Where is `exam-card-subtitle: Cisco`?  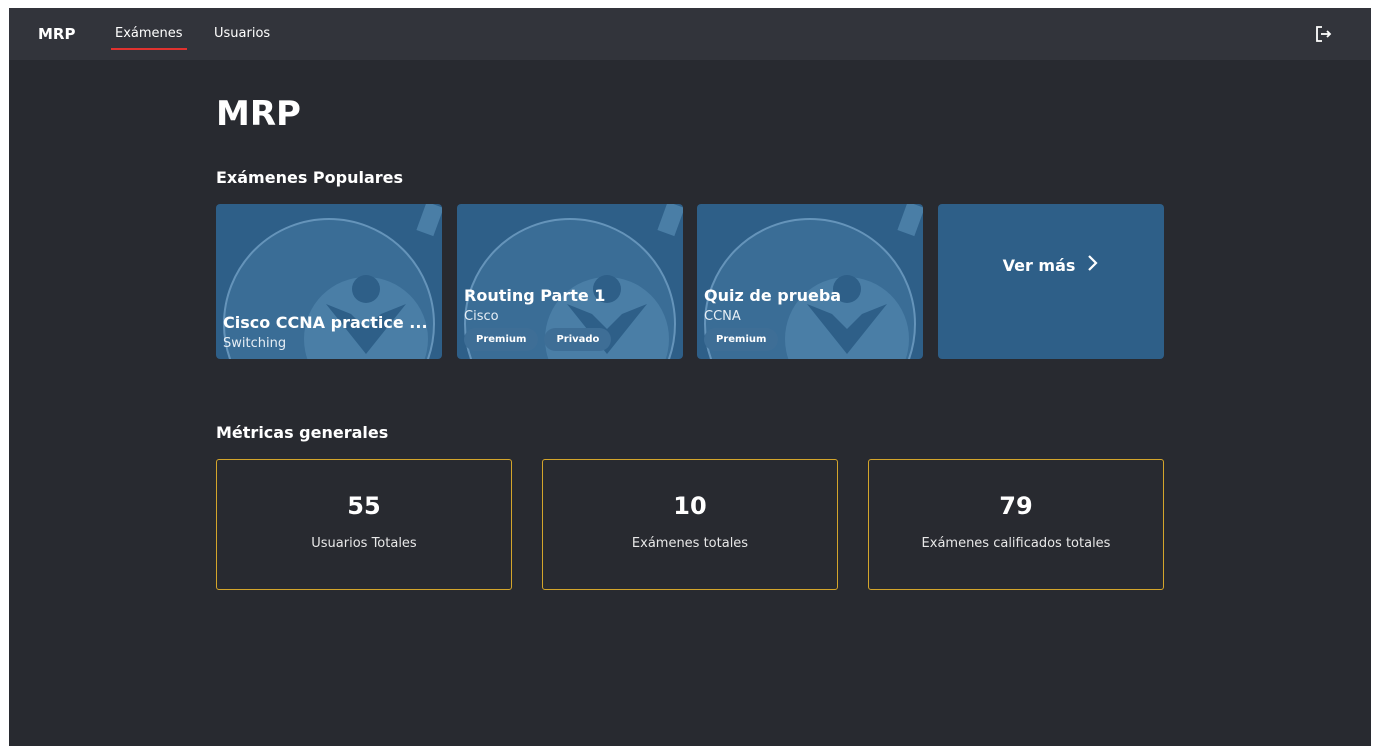 exam-card-subtitle: Cisco is located at coordinates (481, 316).